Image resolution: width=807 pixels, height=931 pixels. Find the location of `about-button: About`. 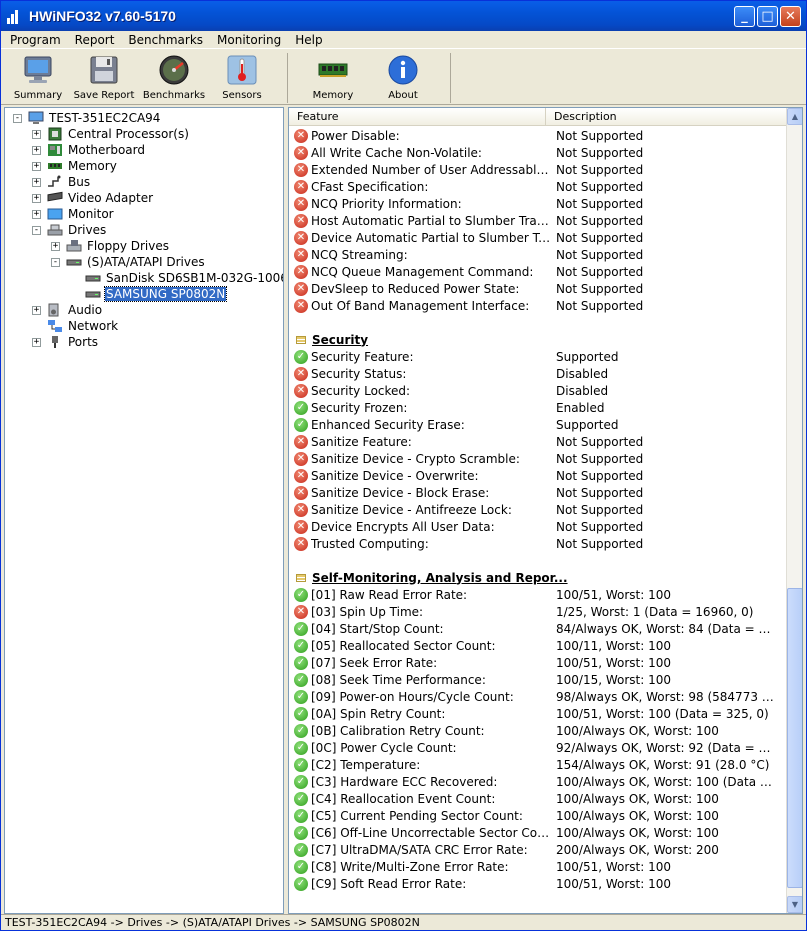

about-button: About is located at coordinates (403, 77).